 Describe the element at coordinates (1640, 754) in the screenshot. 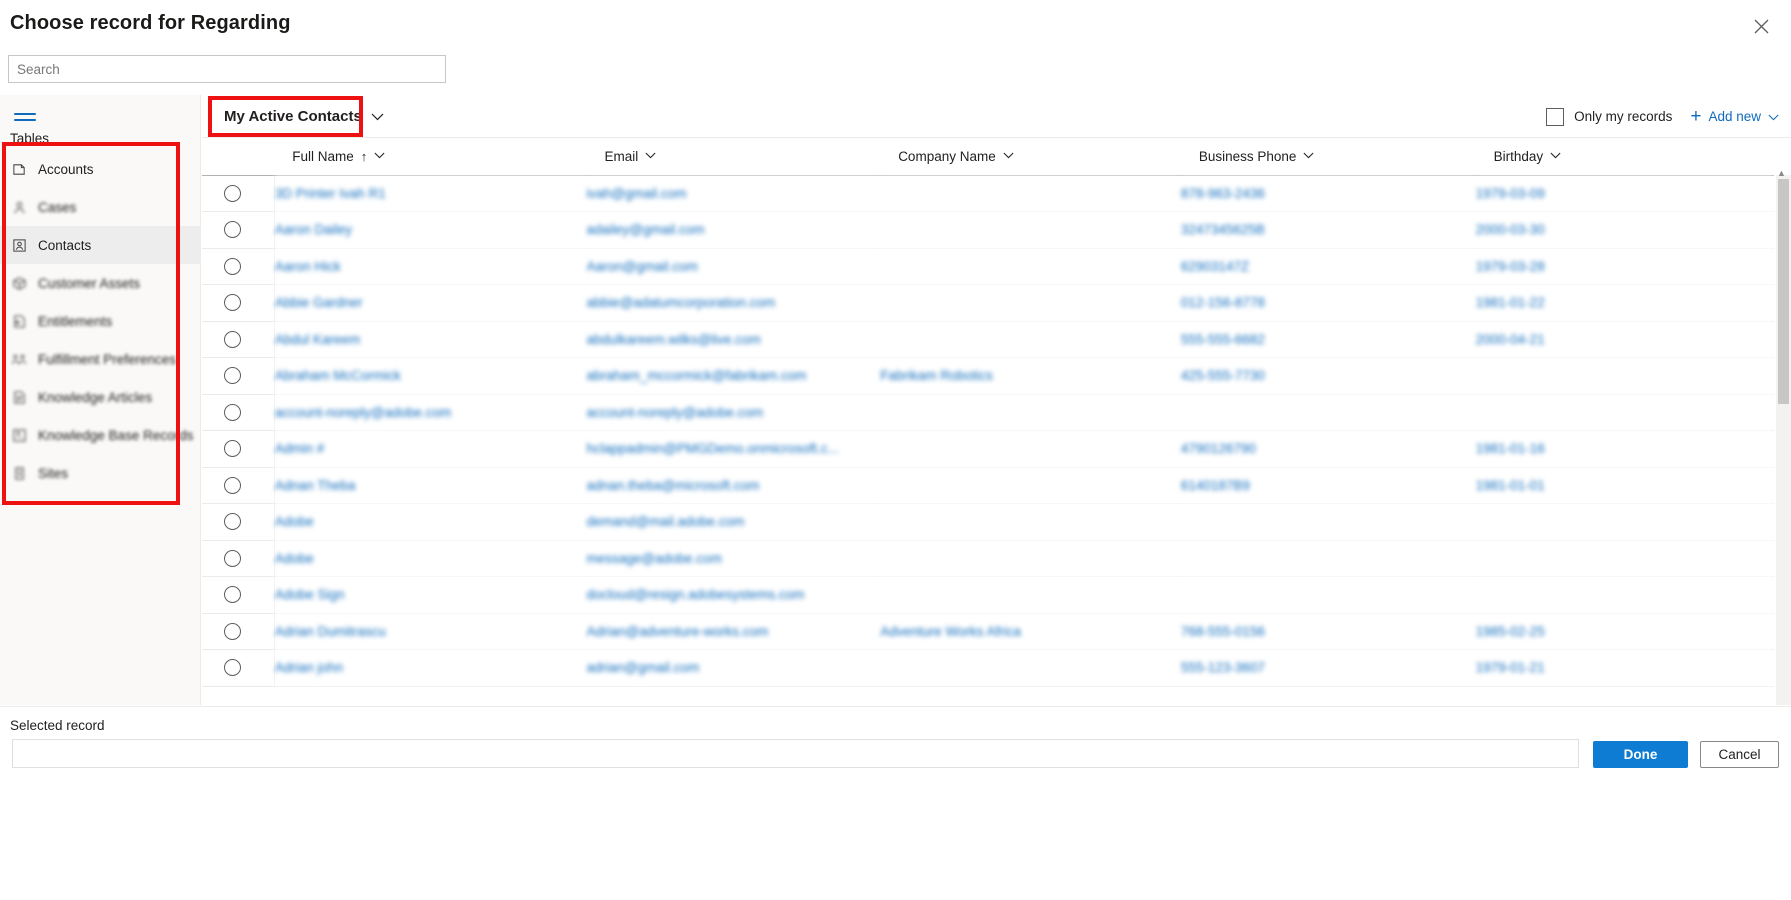

I see `done-button: Done` at that location.